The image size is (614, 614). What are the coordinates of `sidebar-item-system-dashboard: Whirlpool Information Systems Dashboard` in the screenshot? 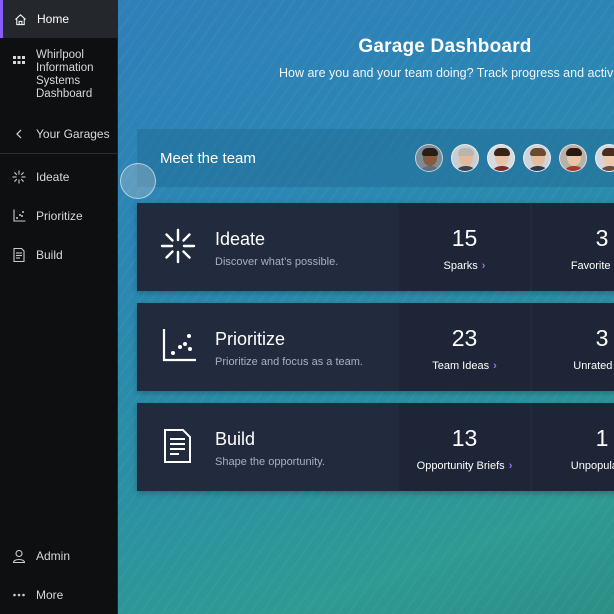 It's located at (59, 77).